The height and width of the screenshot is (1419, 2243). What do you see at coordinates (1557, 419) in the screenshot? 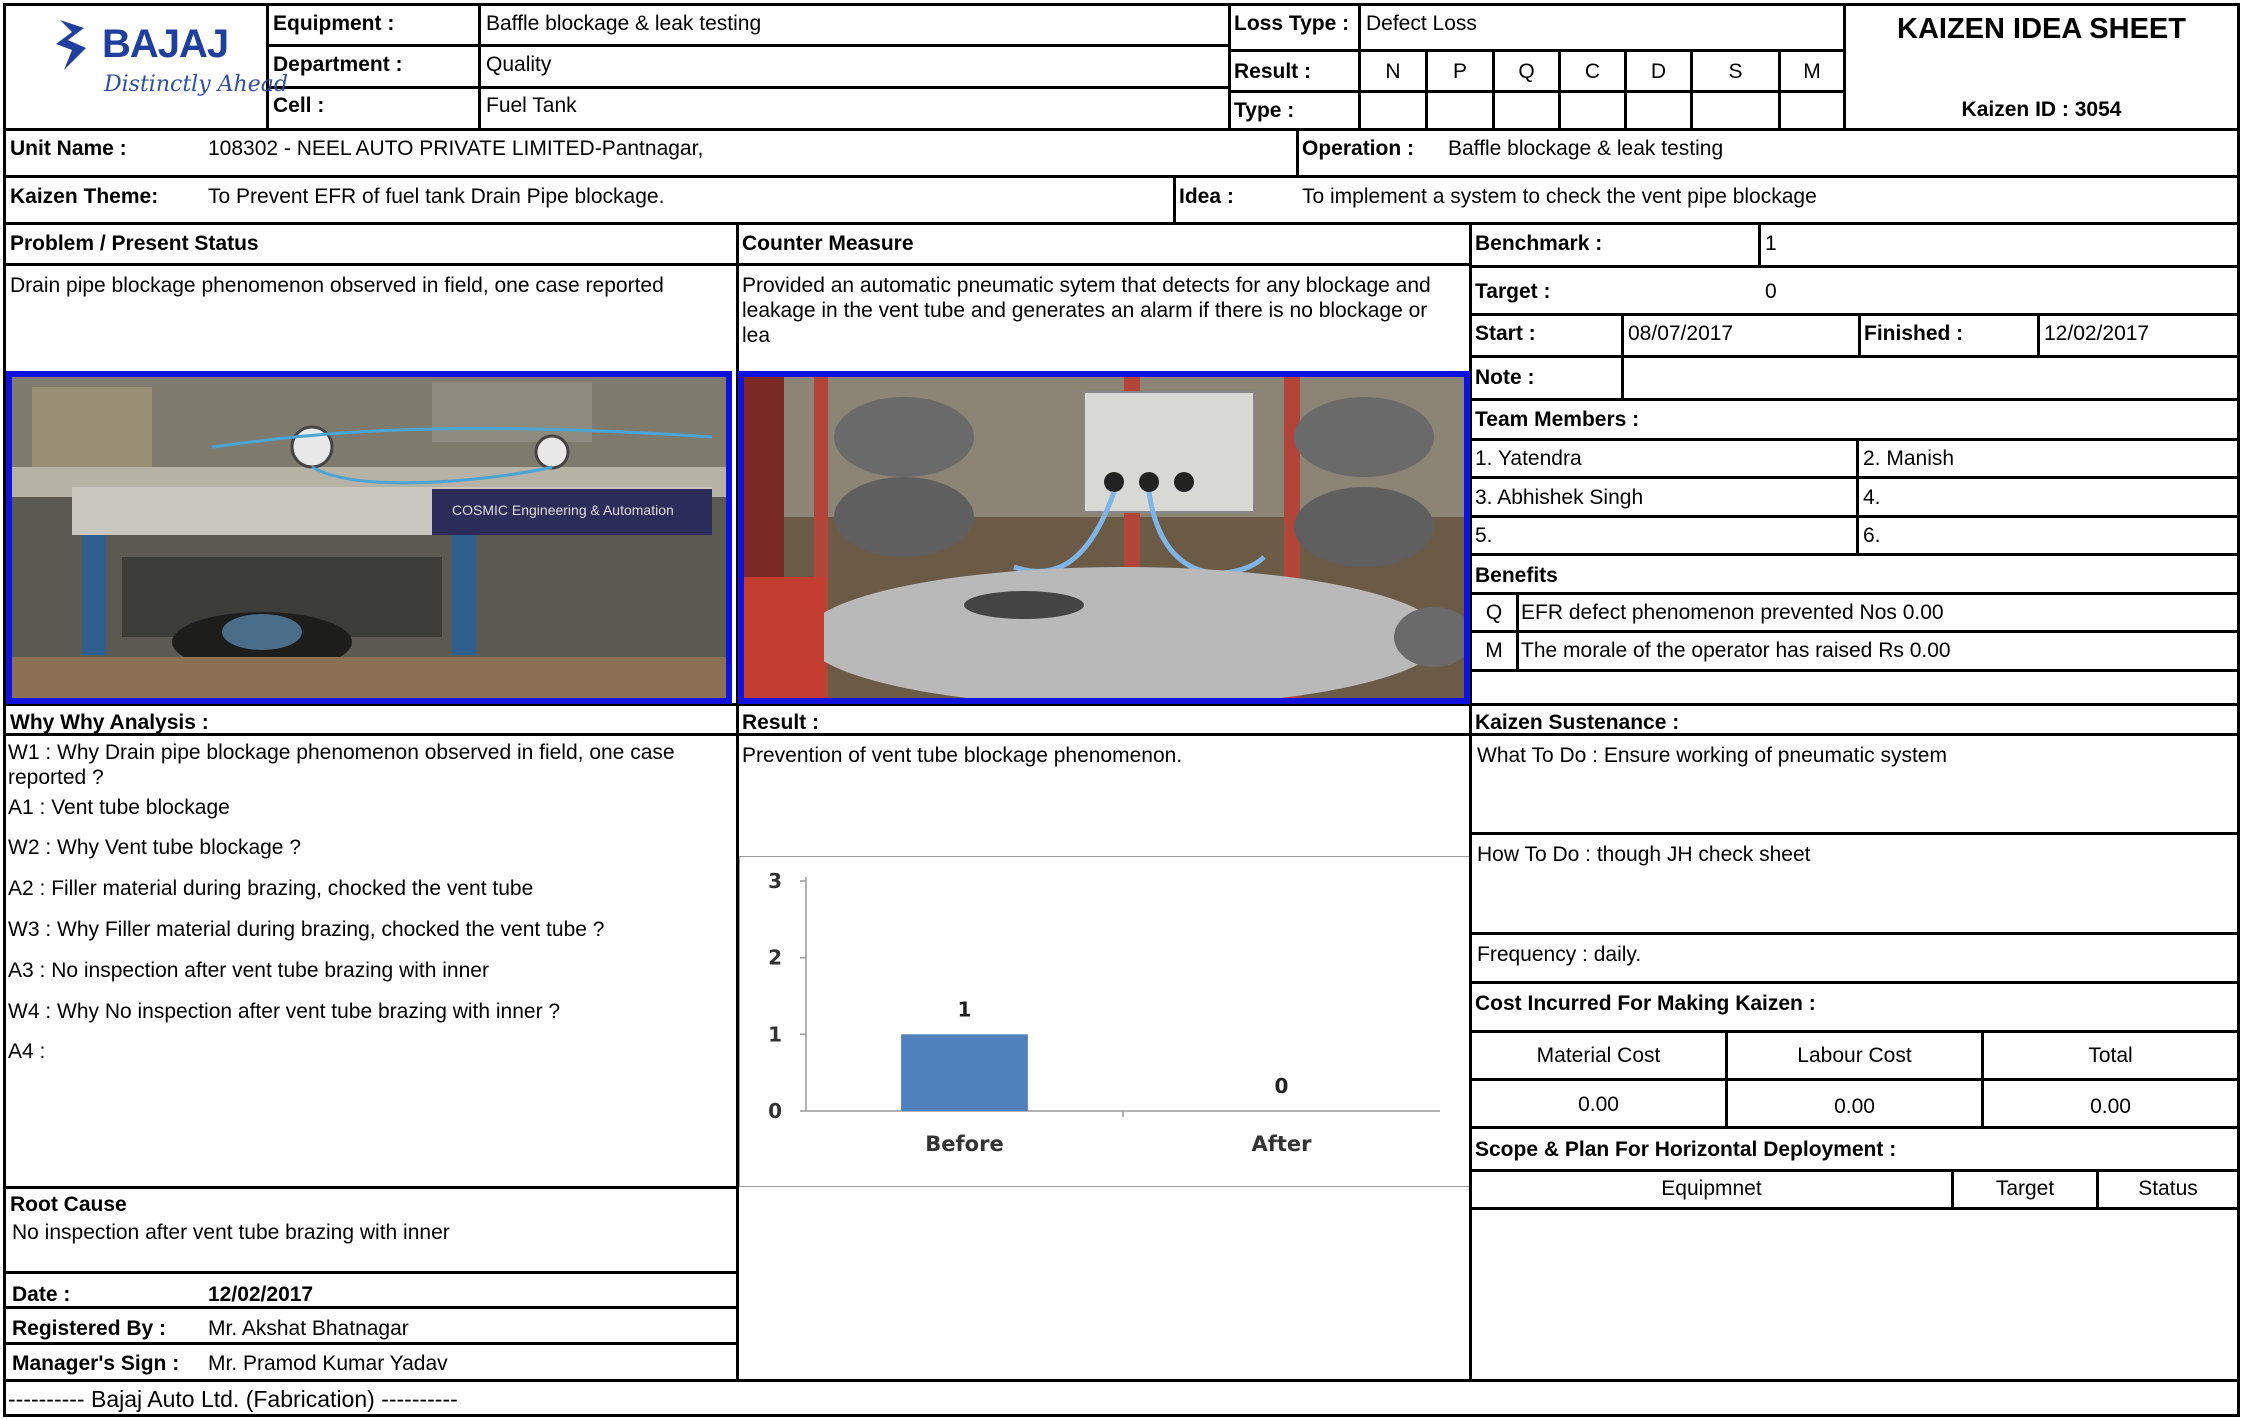
I see `team-heading: Team Members :` at bounding box center [1557, 419].